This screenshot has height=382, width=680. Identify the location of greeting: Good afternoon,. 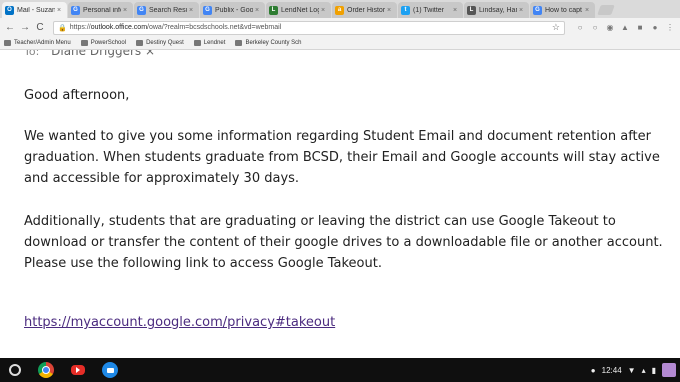
(77, 95).